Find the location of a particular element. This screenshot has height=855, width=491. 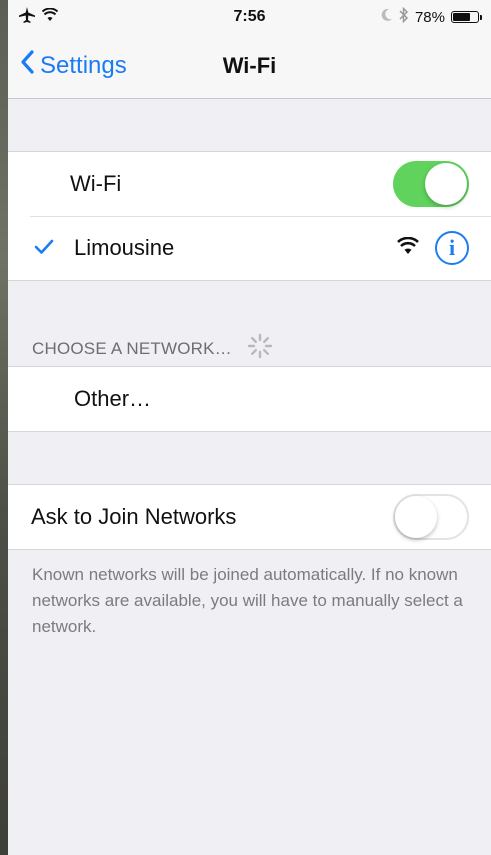

status-right: 78% is located at coordinates (431, 16).